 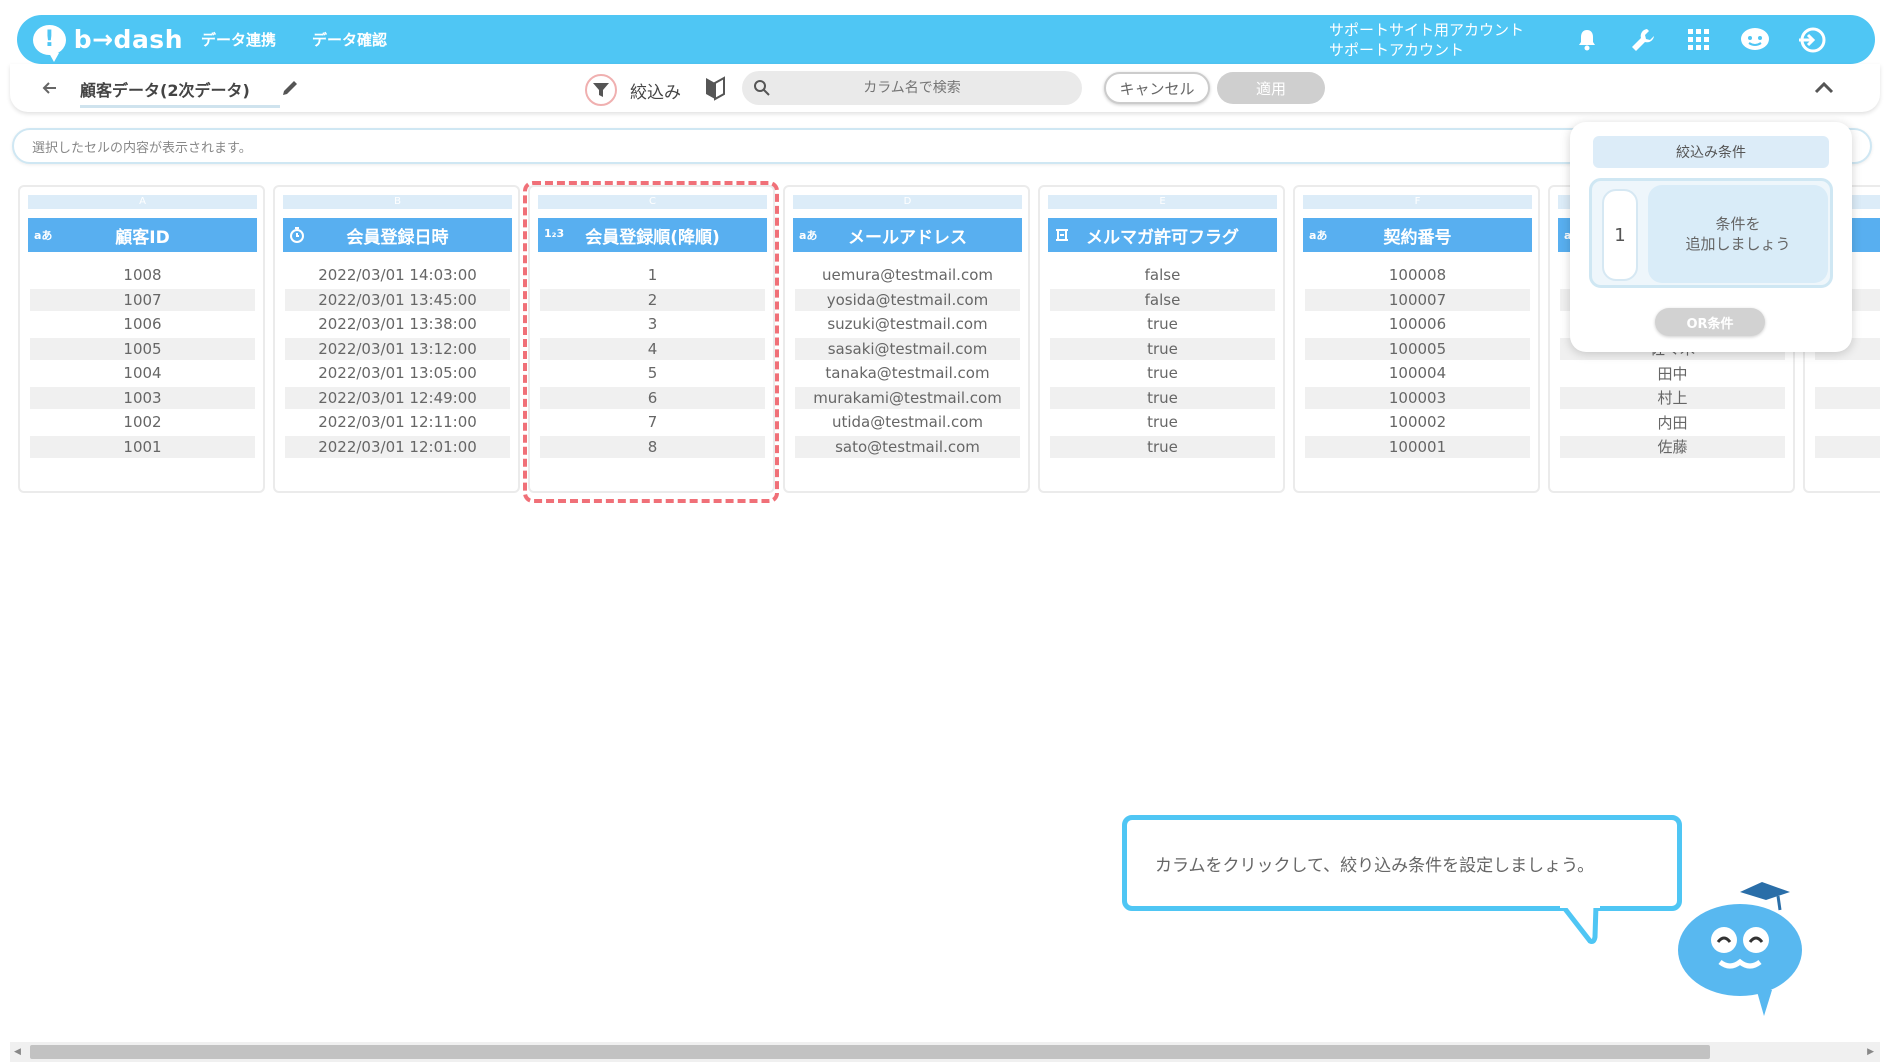 What do you see at coordinates (1417, 397) in the screenshot?
I see `table-cell: 100003` at bounding box center [1417, 397].